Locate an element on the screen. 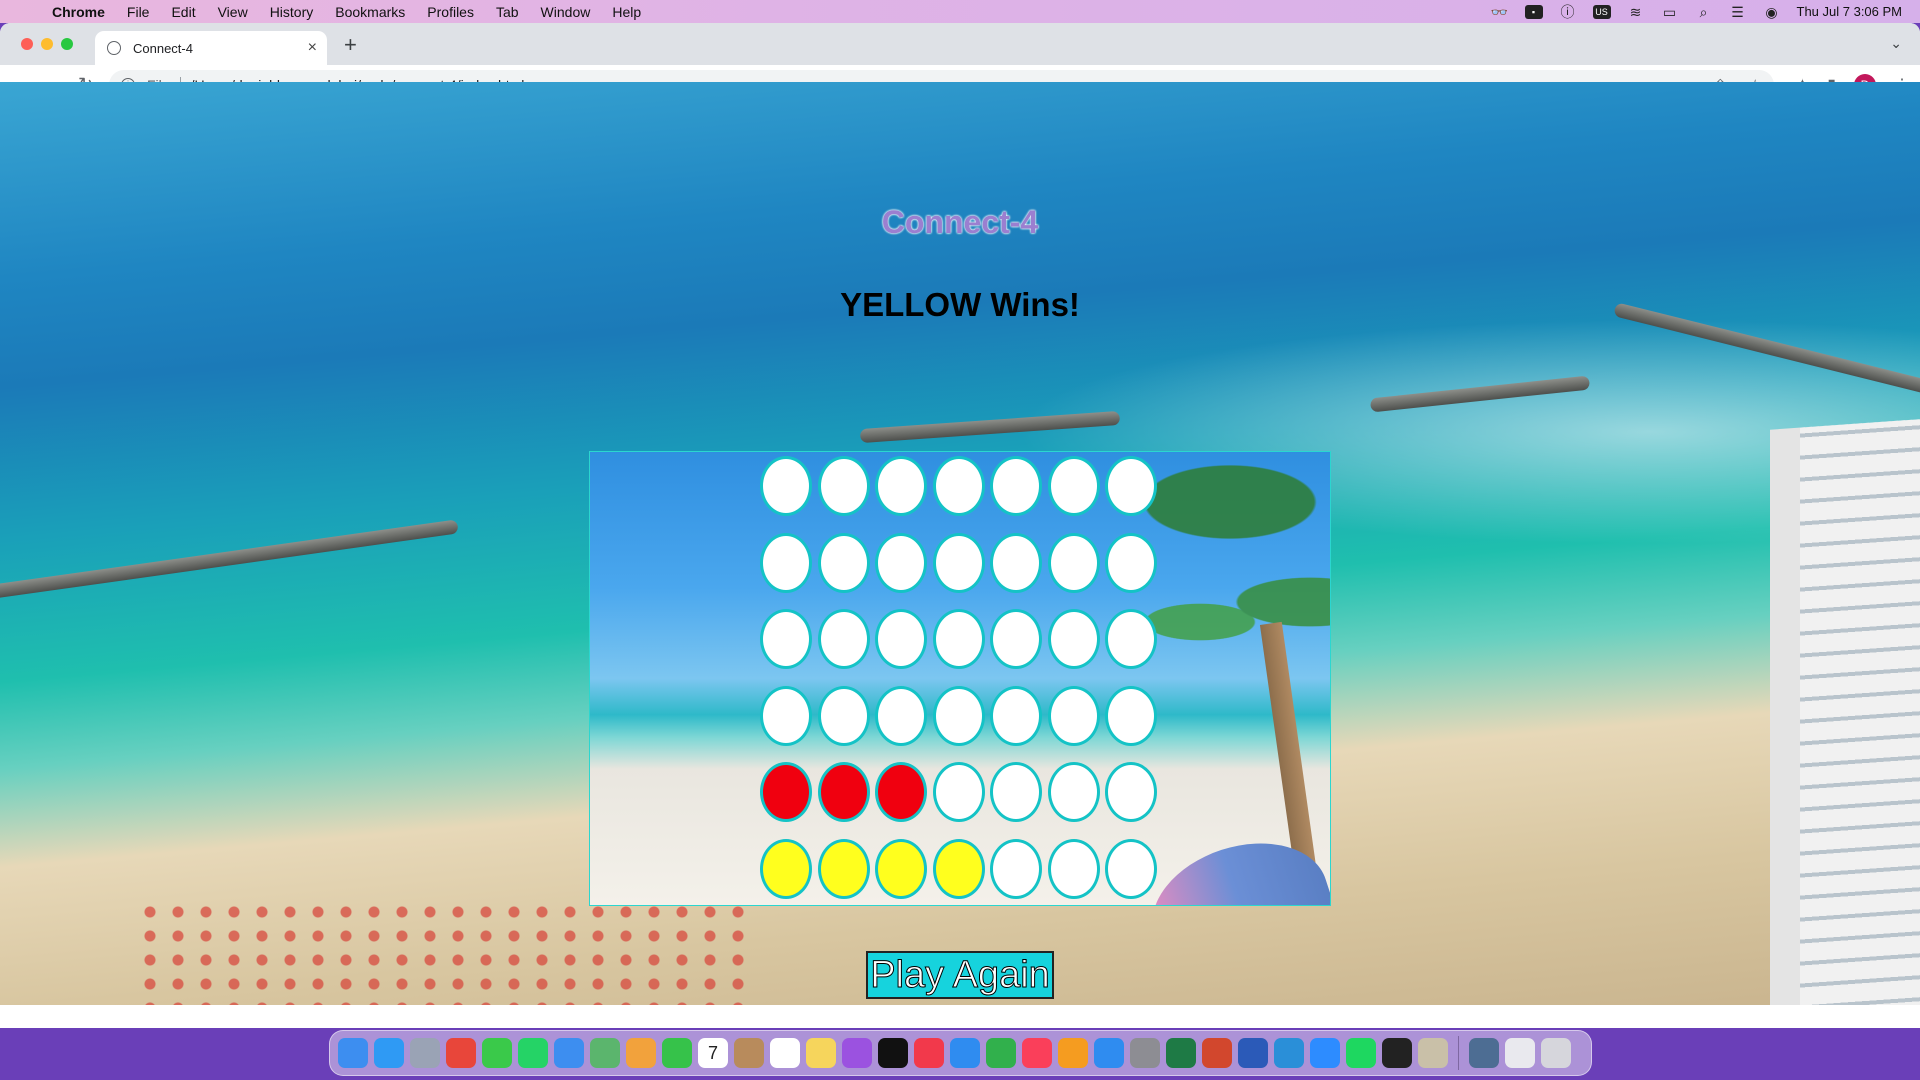  pen-icon is located at coordinates (1433, 1053).